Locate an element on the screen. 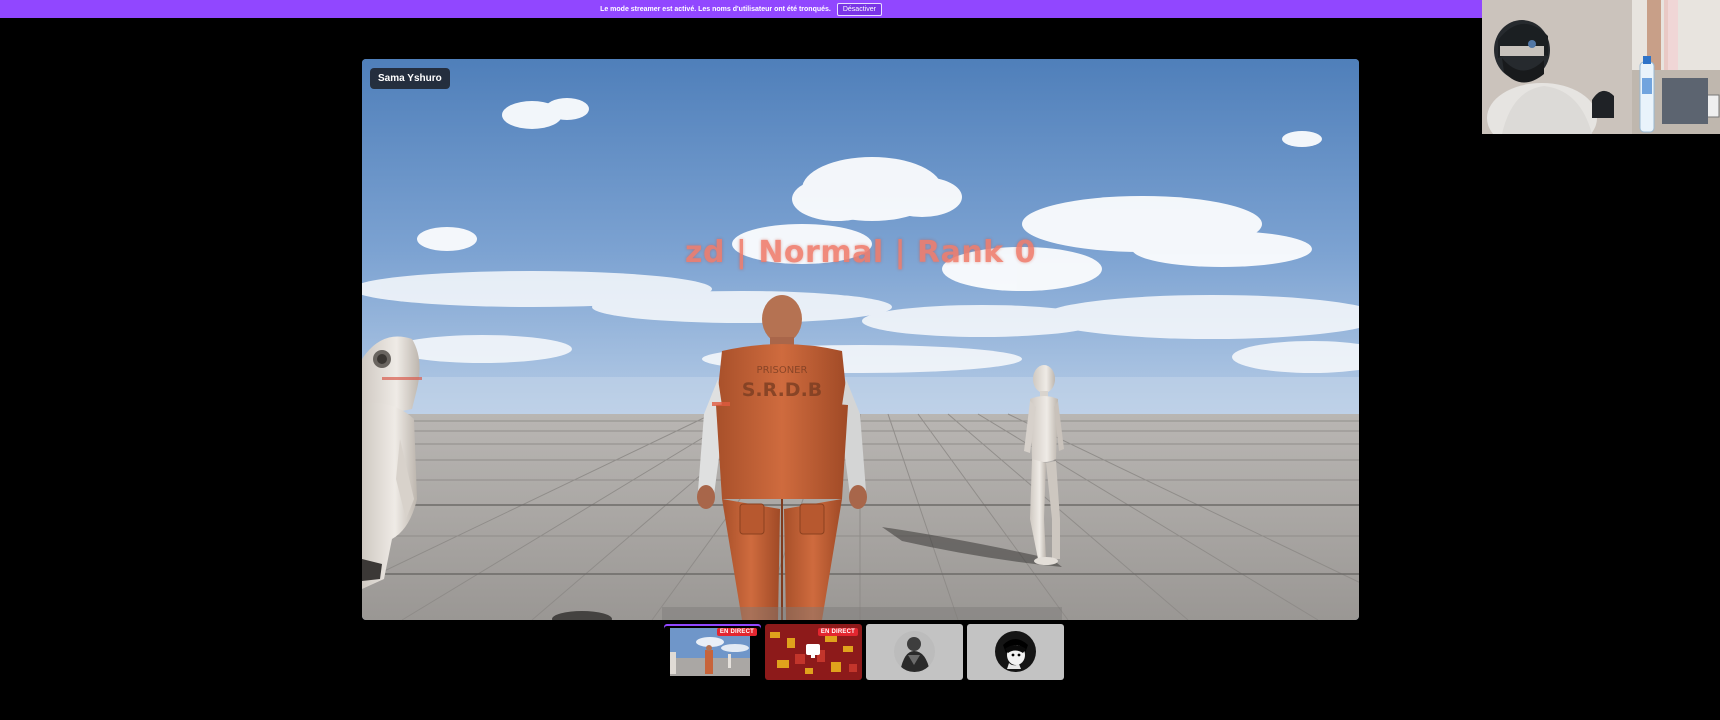  streamer-name-tag: Sama Yshuro is located at coordinates (410, 78).